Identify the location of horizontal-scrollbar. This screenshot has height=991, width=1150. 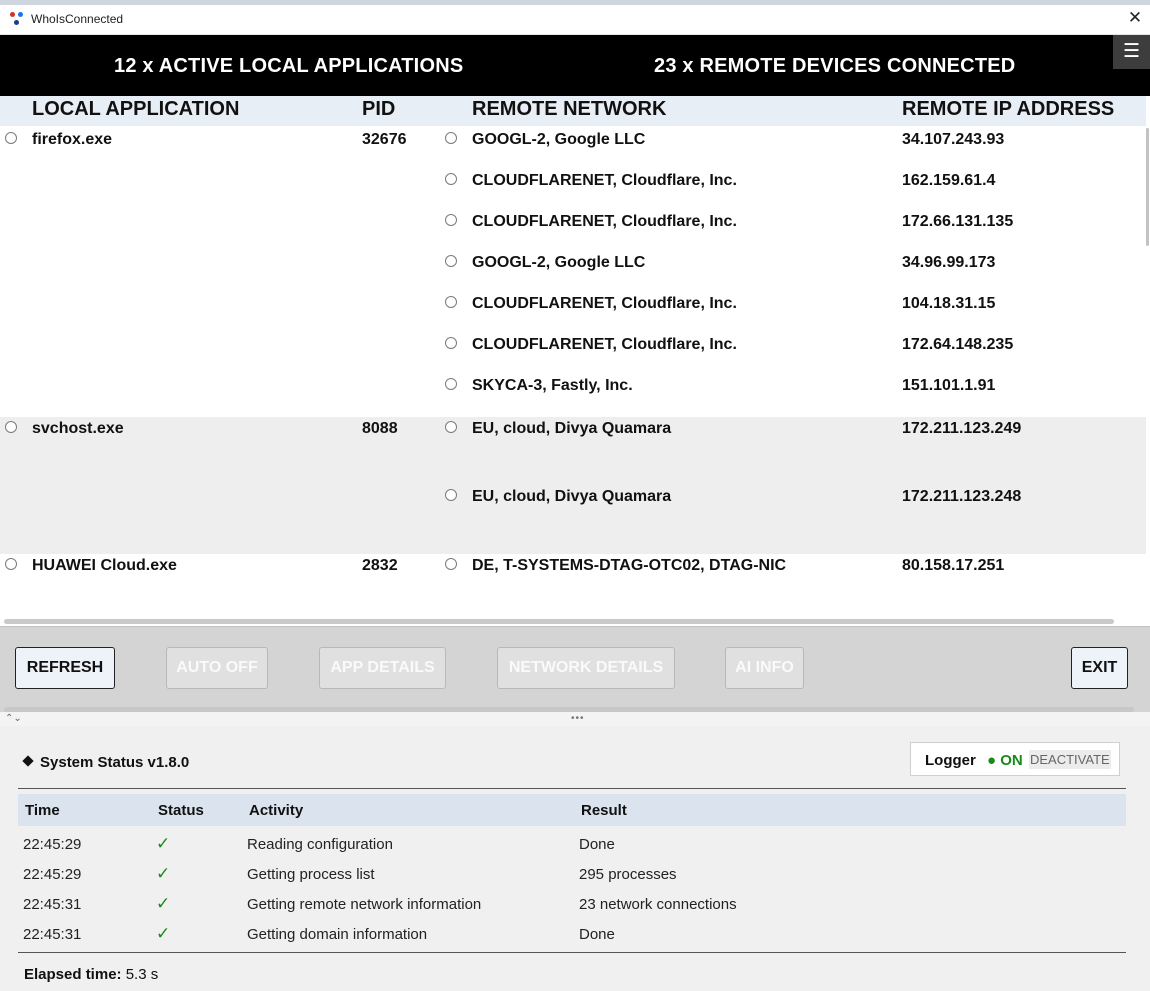
(559, 621).